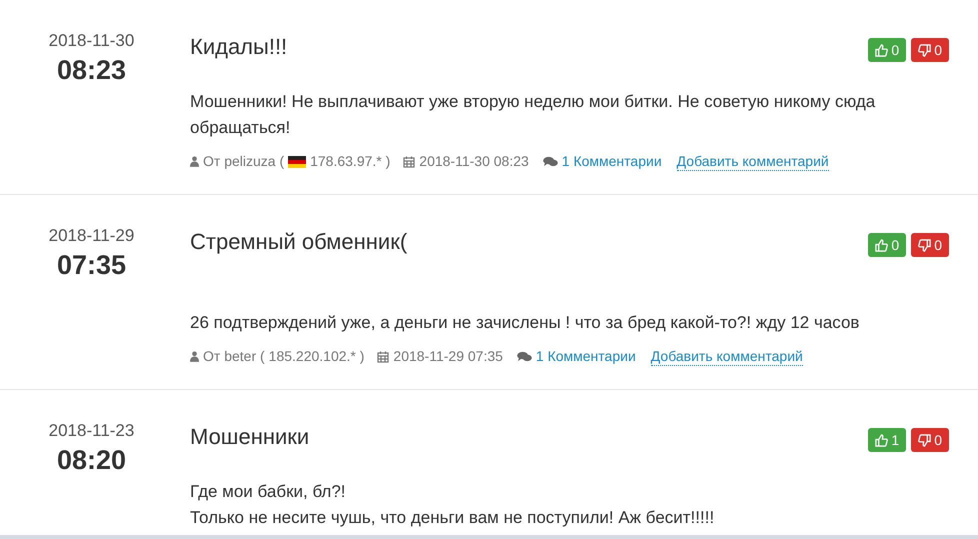 The height and width of the screenshot is (539, 978). Describe the element at coordinates (299, 242) in the screenshot. I see `review-title: Стремный обменник(` at that location.